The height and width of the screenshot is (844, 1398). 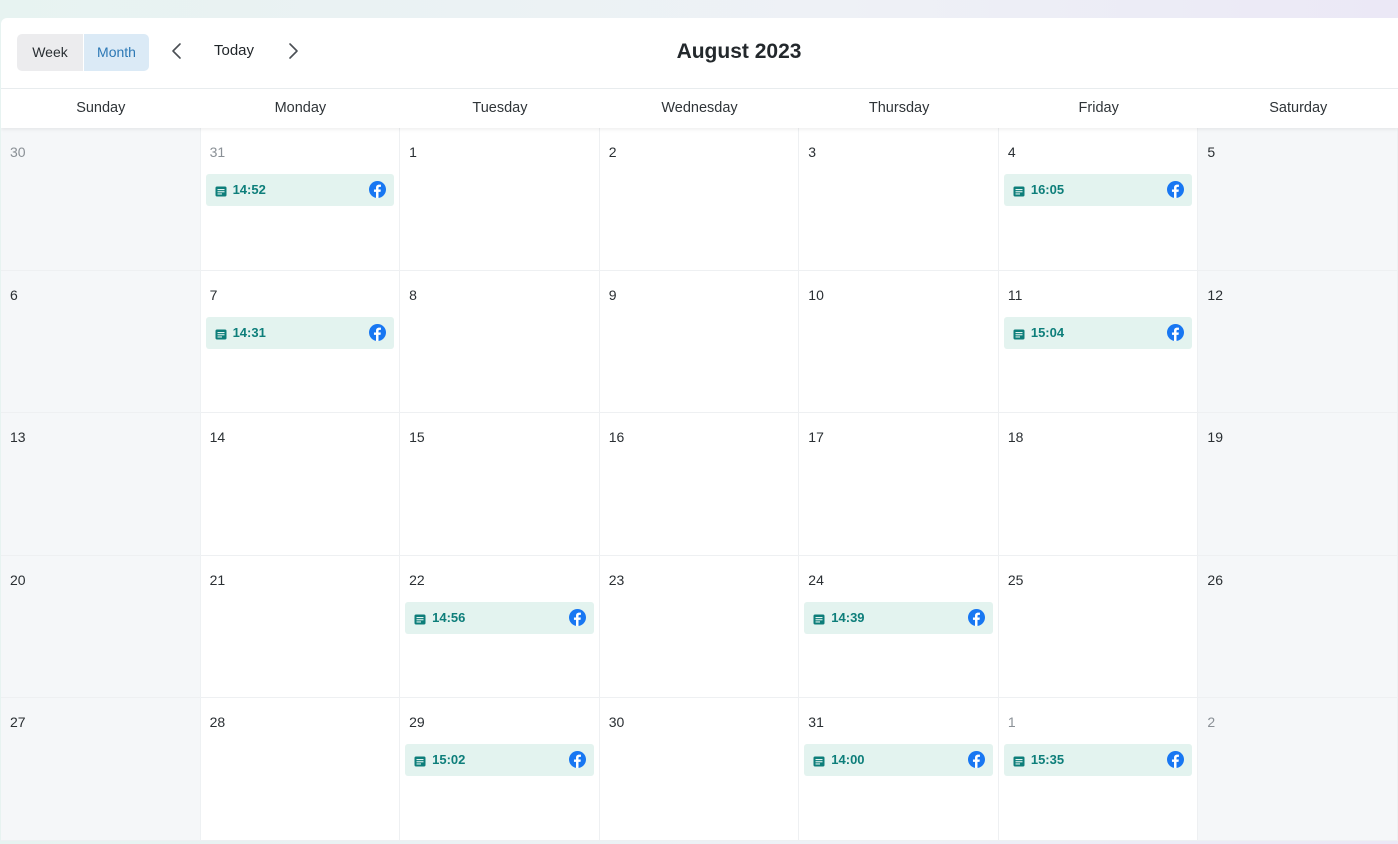 What do you see at coordinates (14, 294) in the screenshot?
I see `day-number: 6` at bounding box center [14, 294].